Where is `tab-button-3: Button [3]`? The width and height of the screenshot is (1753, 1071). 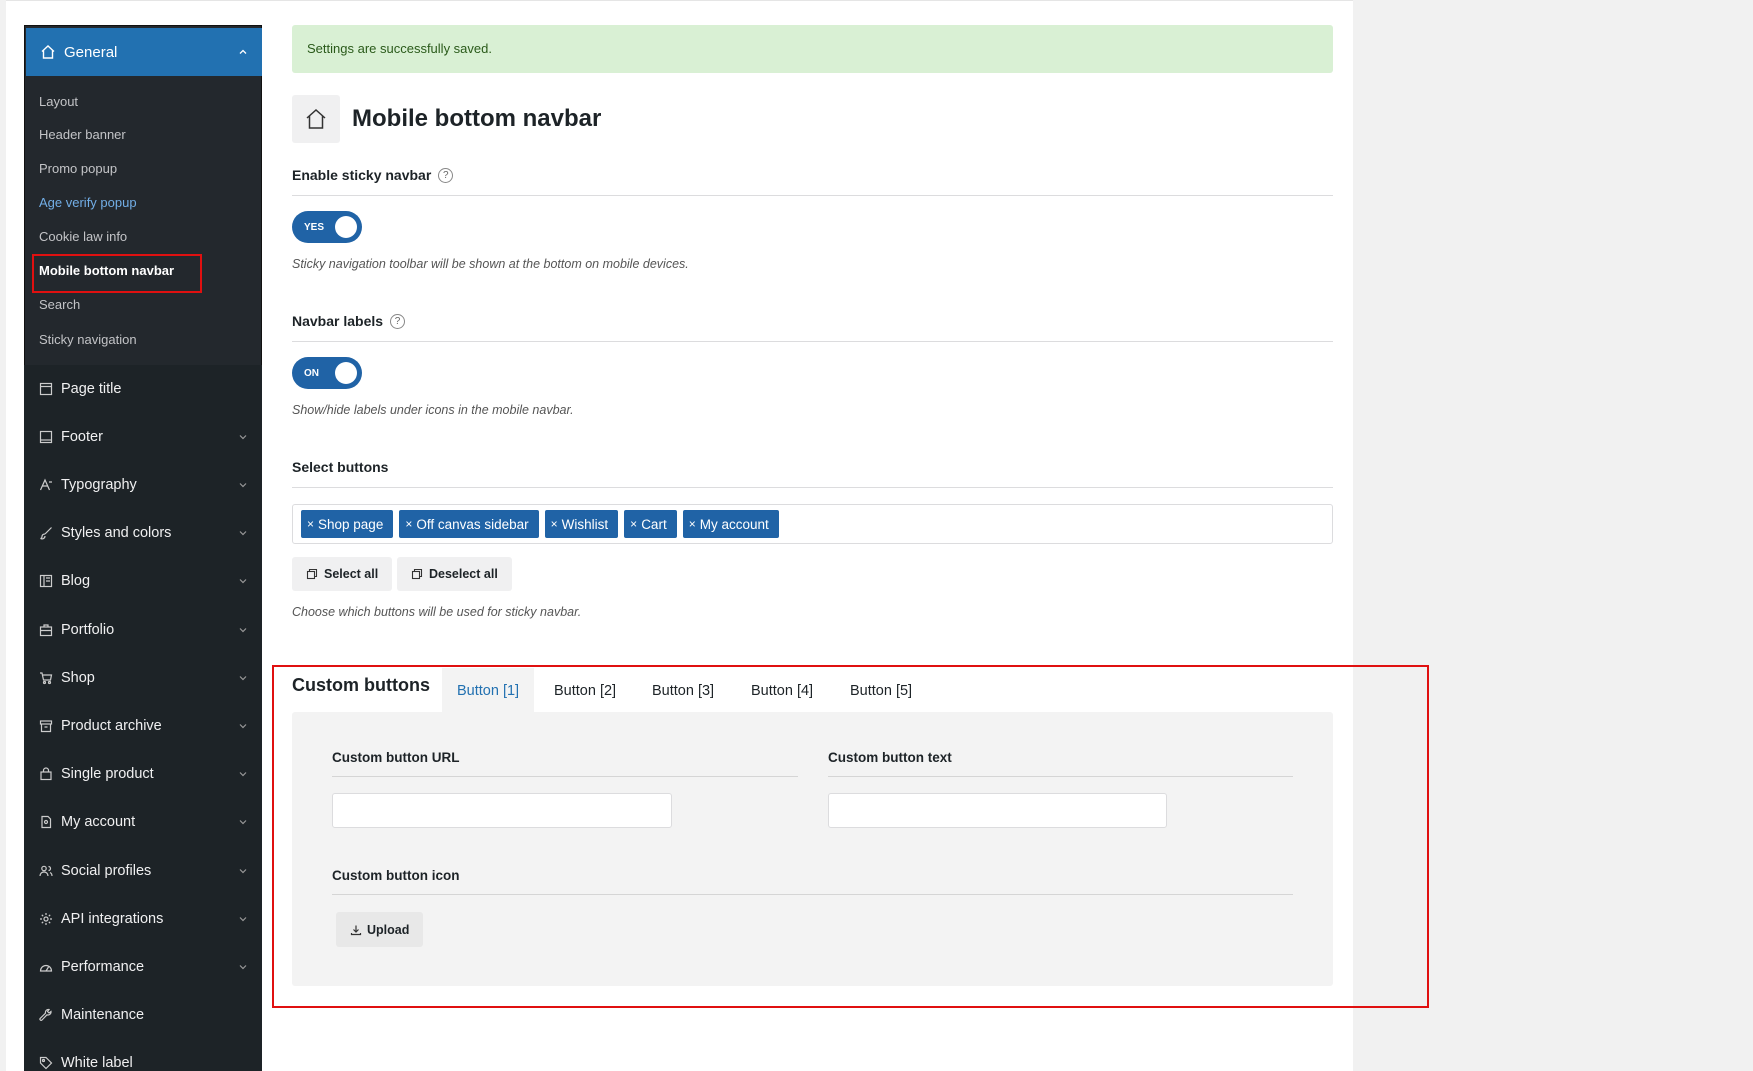
tab-button-3: Button [3] is located at coordinates (683, 690).